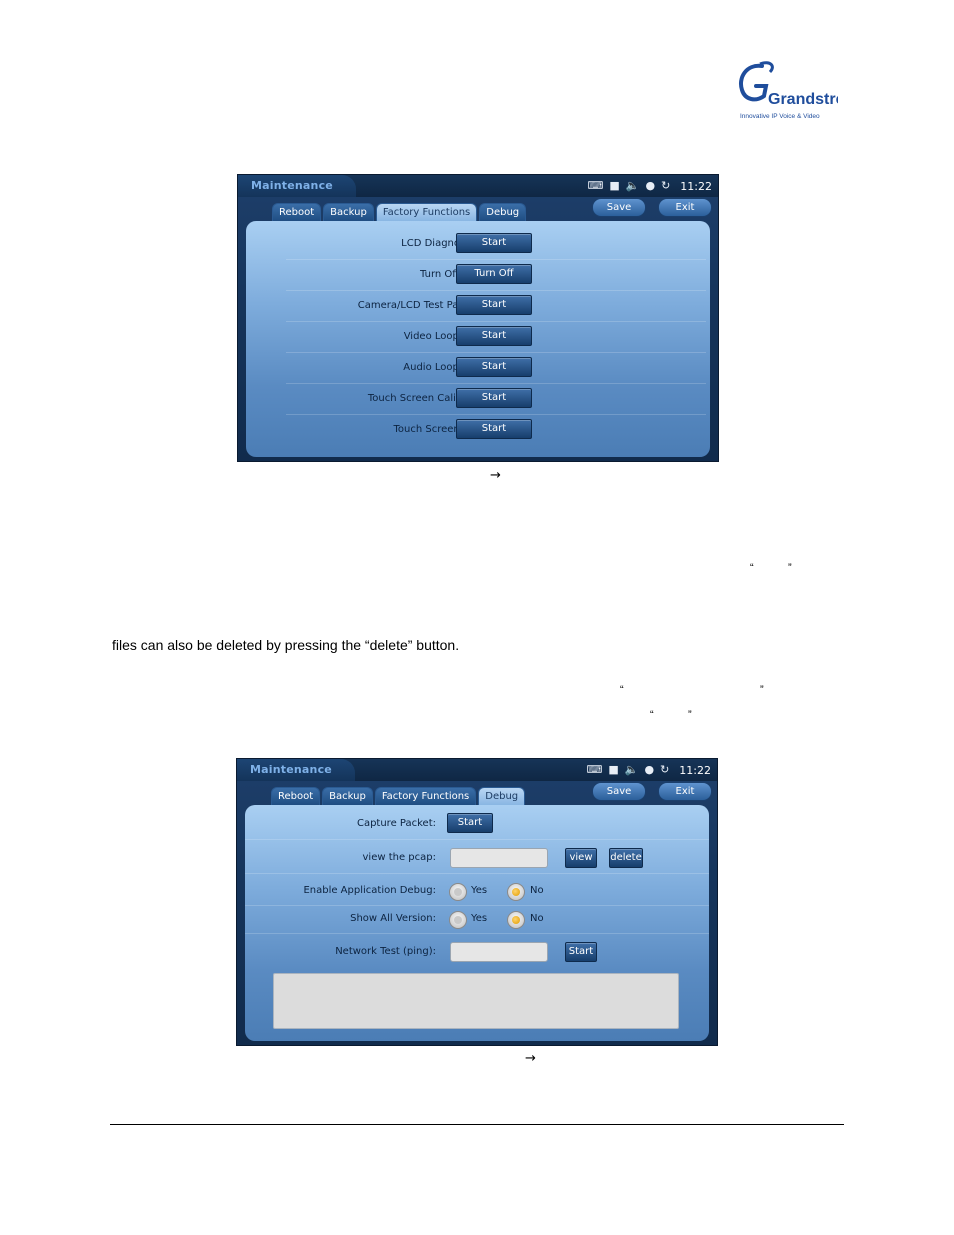  What do you see at coordinates (479, 890) in the screenshot?
I see `app-debug-yes-label: Yes` at bounding box center [479, 890].